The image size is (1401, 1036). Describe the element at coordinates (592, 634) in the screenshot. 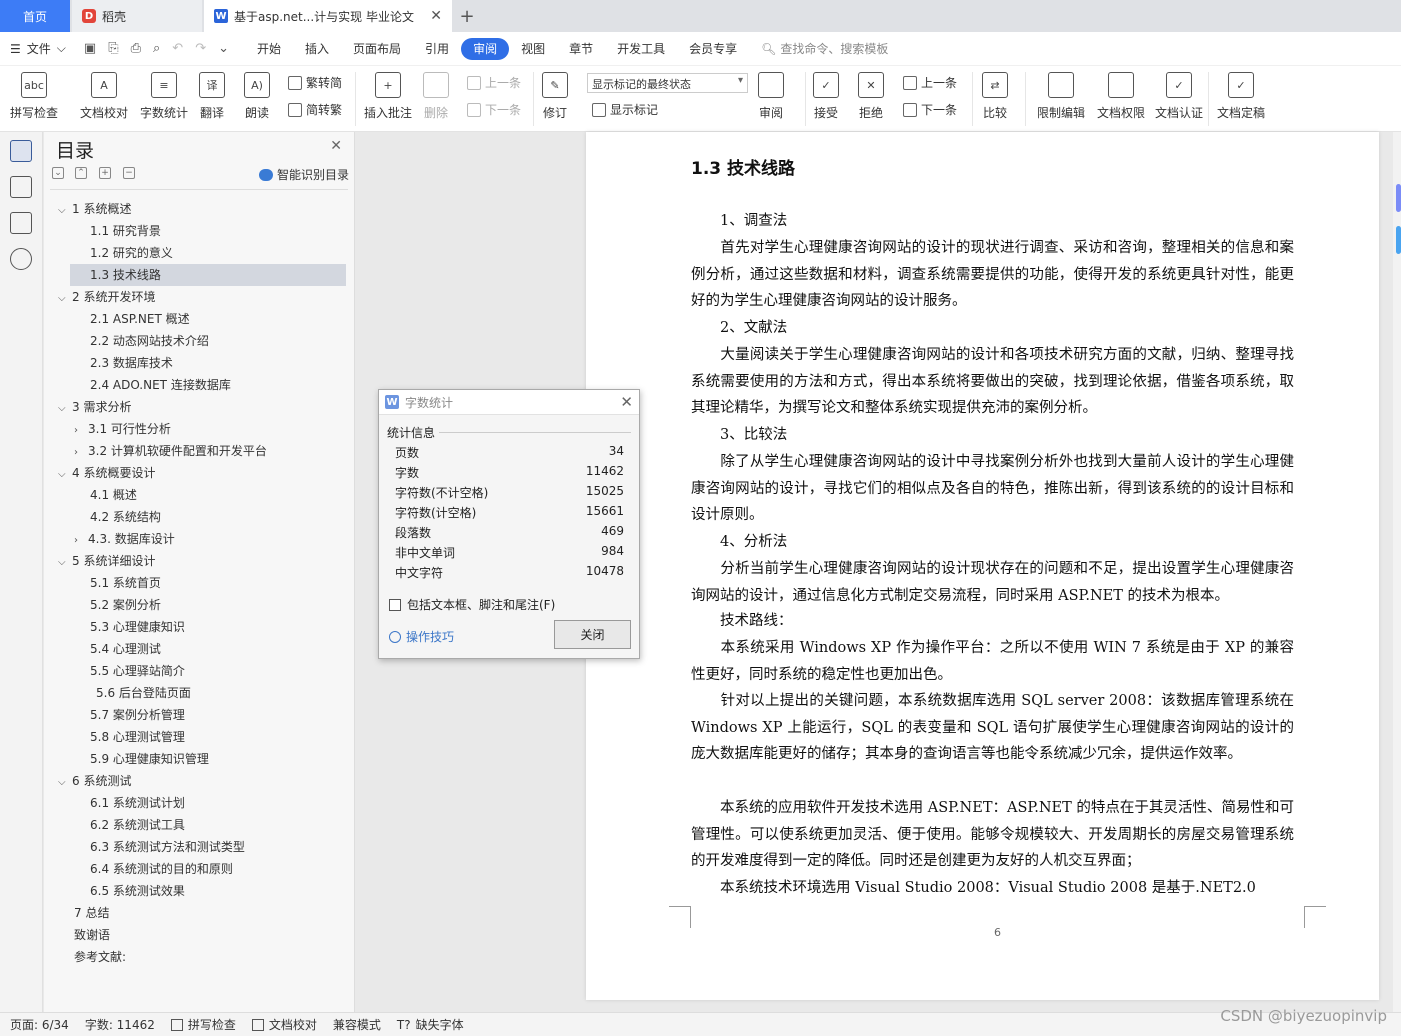

I see `close-button: 关闭` at that location.